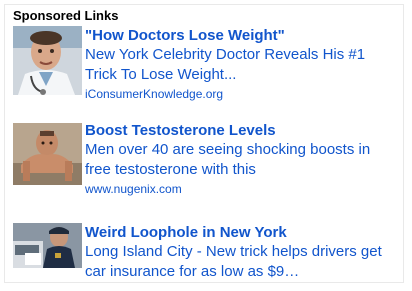 The width and height of the screenshot is (412, 291). Describe the element at coordinates (241, 35) in the screenshot. I see `ad-title-link: "How Doctors Lose Weight"` at that location.